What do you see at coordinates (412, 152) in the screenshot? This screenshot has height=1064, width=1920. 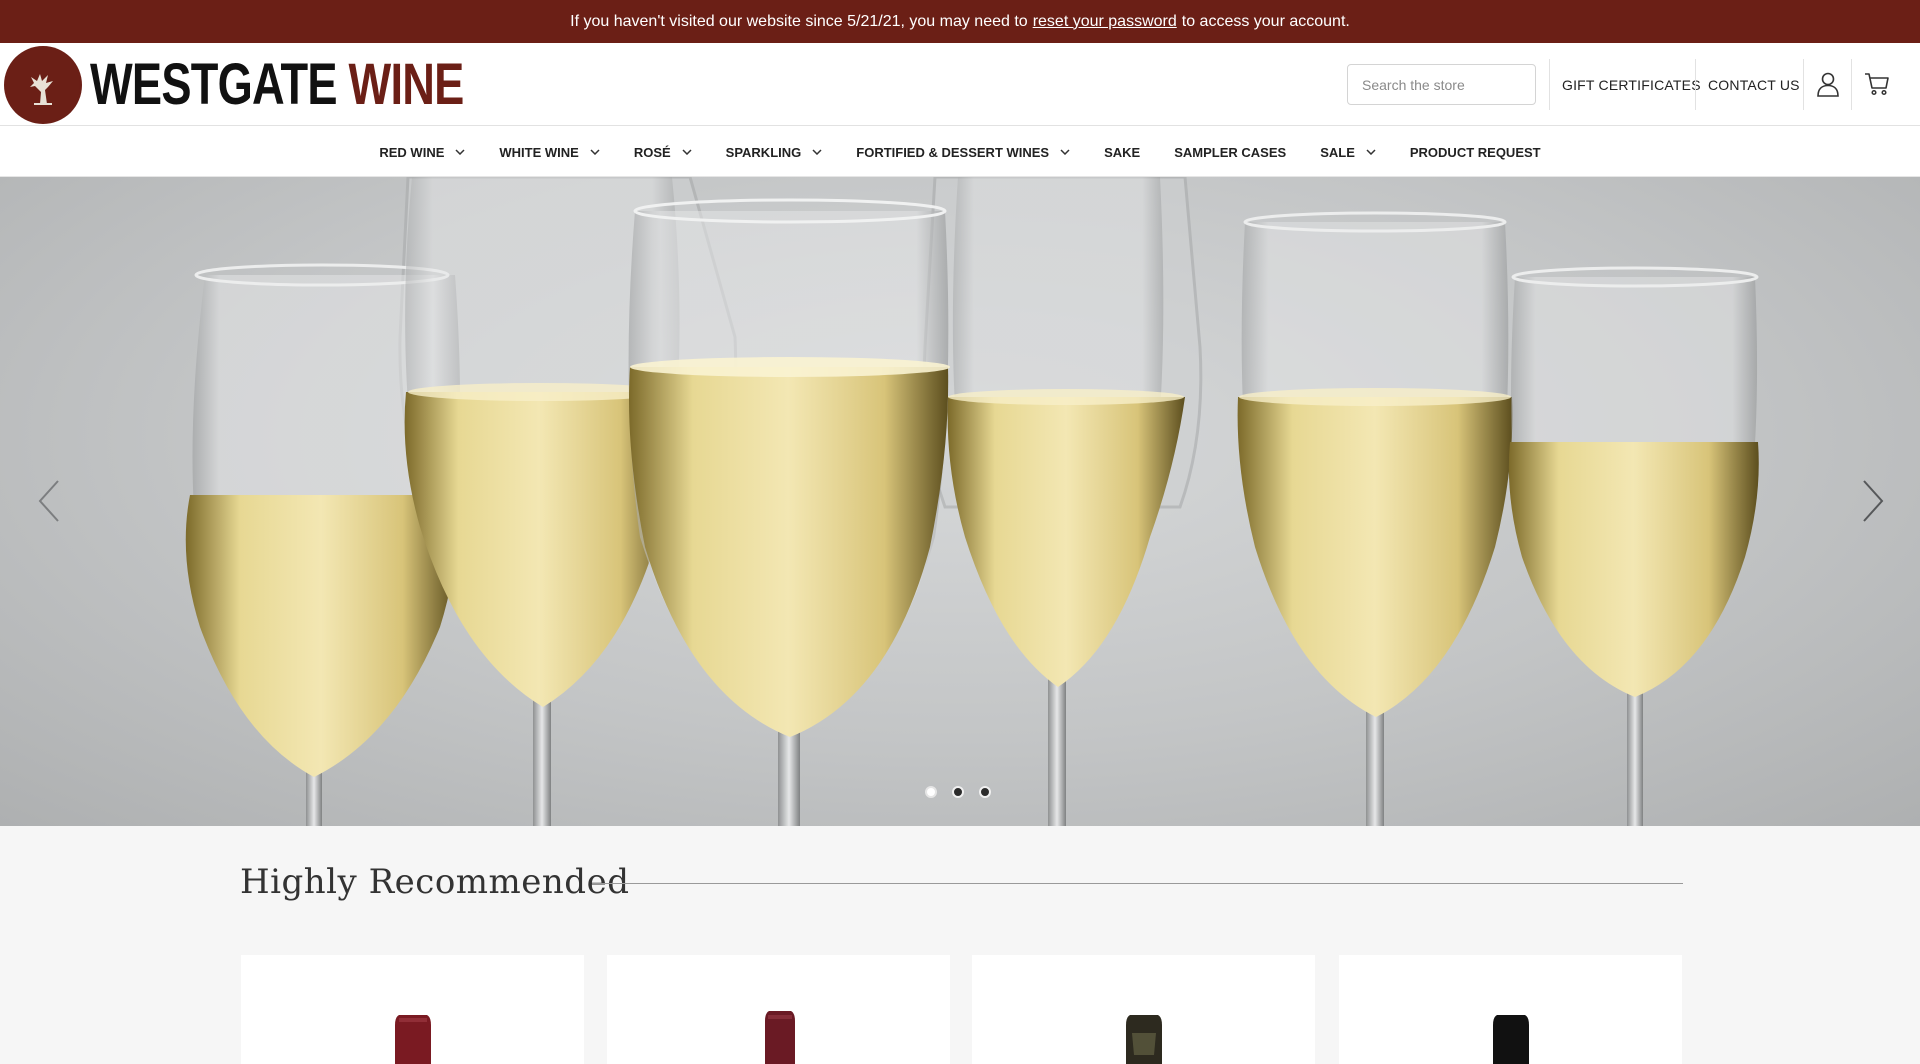 I see `nav-item-label: RED WINE` at bounding box center [412, 152].